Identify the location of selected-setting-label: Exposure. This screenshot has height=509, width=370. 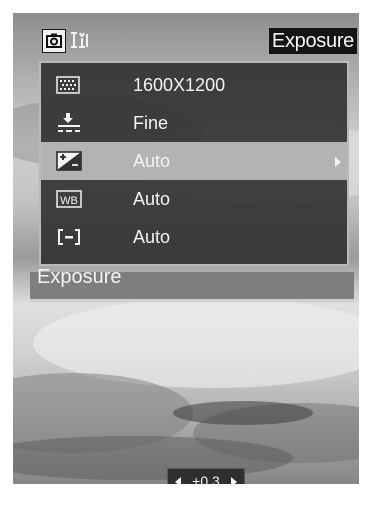
(192, 284).